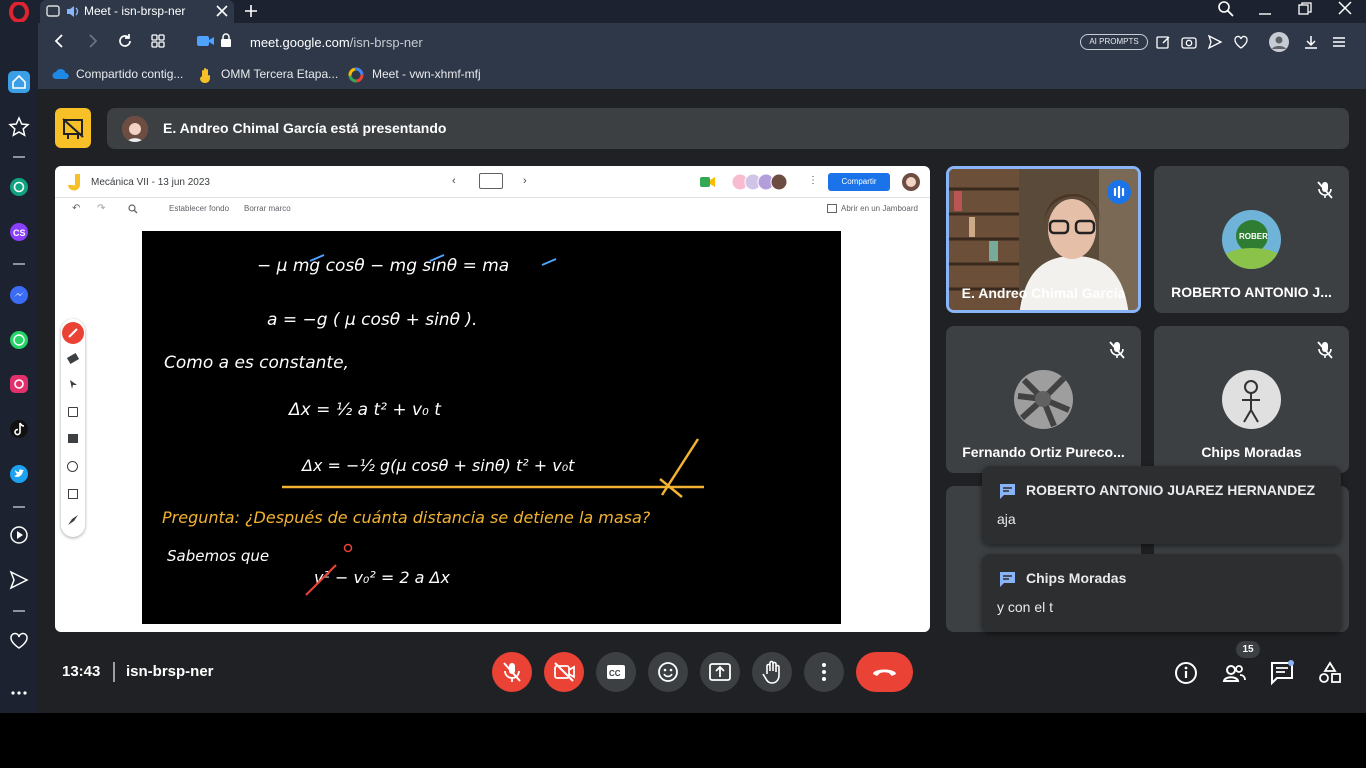 This screenshot has height=768, width=1366. I want to click on participant-tile: Chips Moradas, so click(1251, 399).